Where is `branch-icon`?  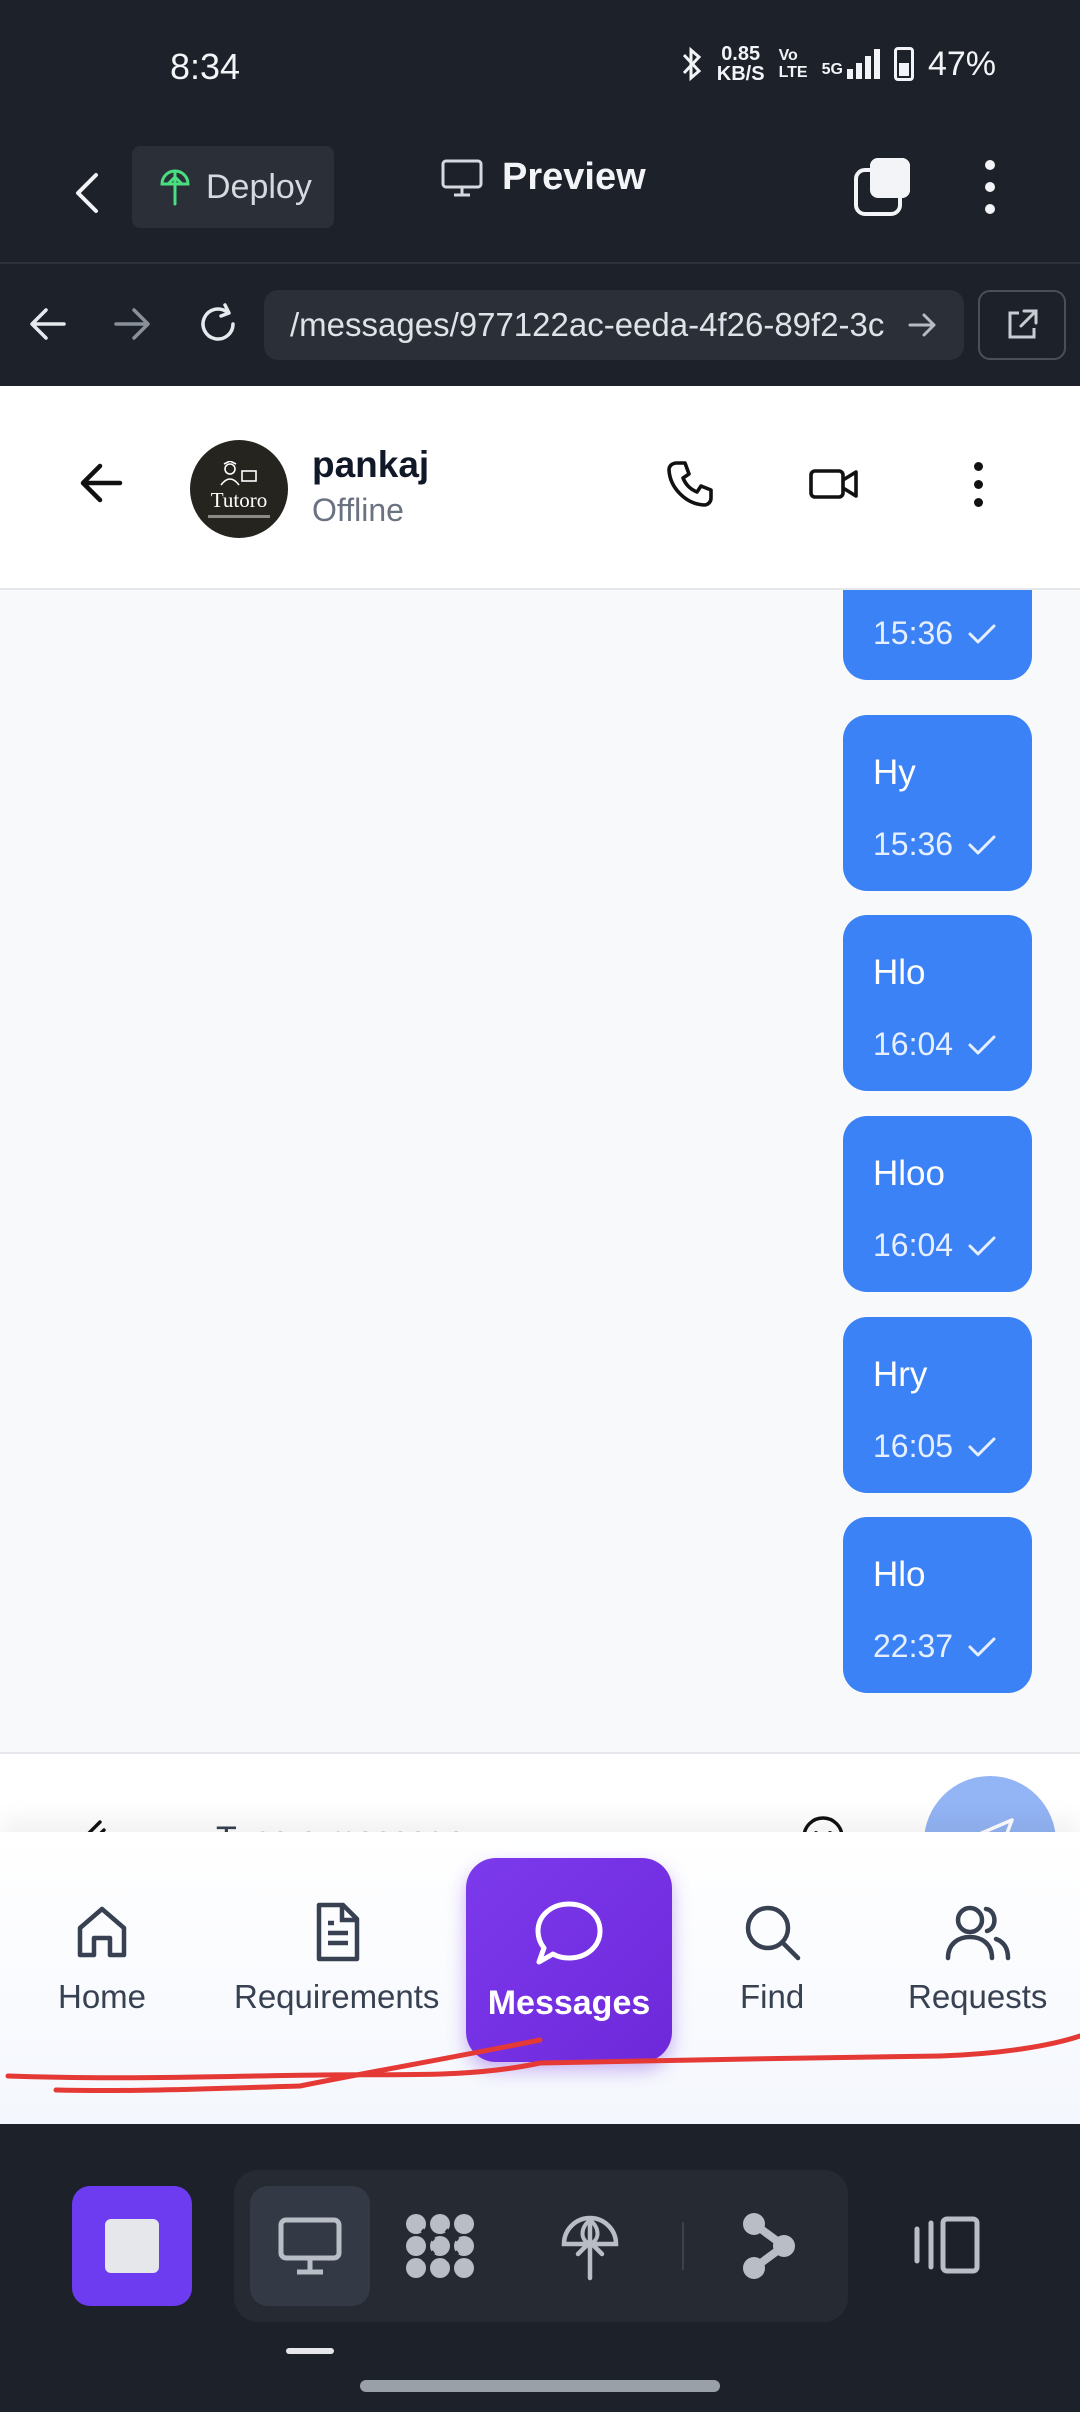
branch-icon is located at coordinates (769, 2246).